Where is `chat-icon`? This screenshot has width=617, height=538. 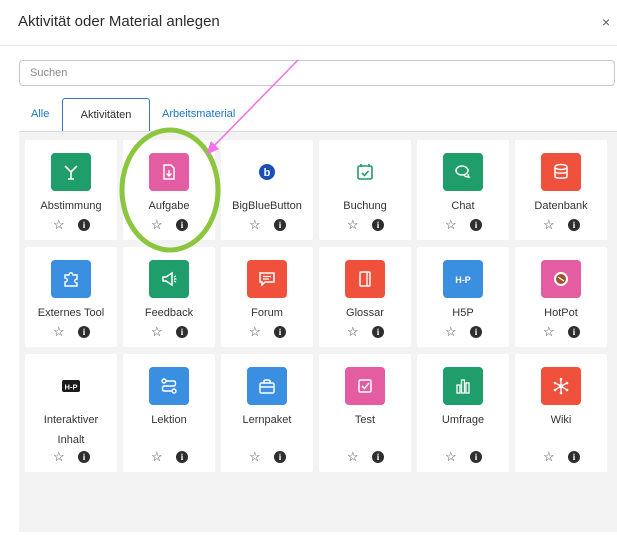 chat-icon is located at coordinates (463, 172).